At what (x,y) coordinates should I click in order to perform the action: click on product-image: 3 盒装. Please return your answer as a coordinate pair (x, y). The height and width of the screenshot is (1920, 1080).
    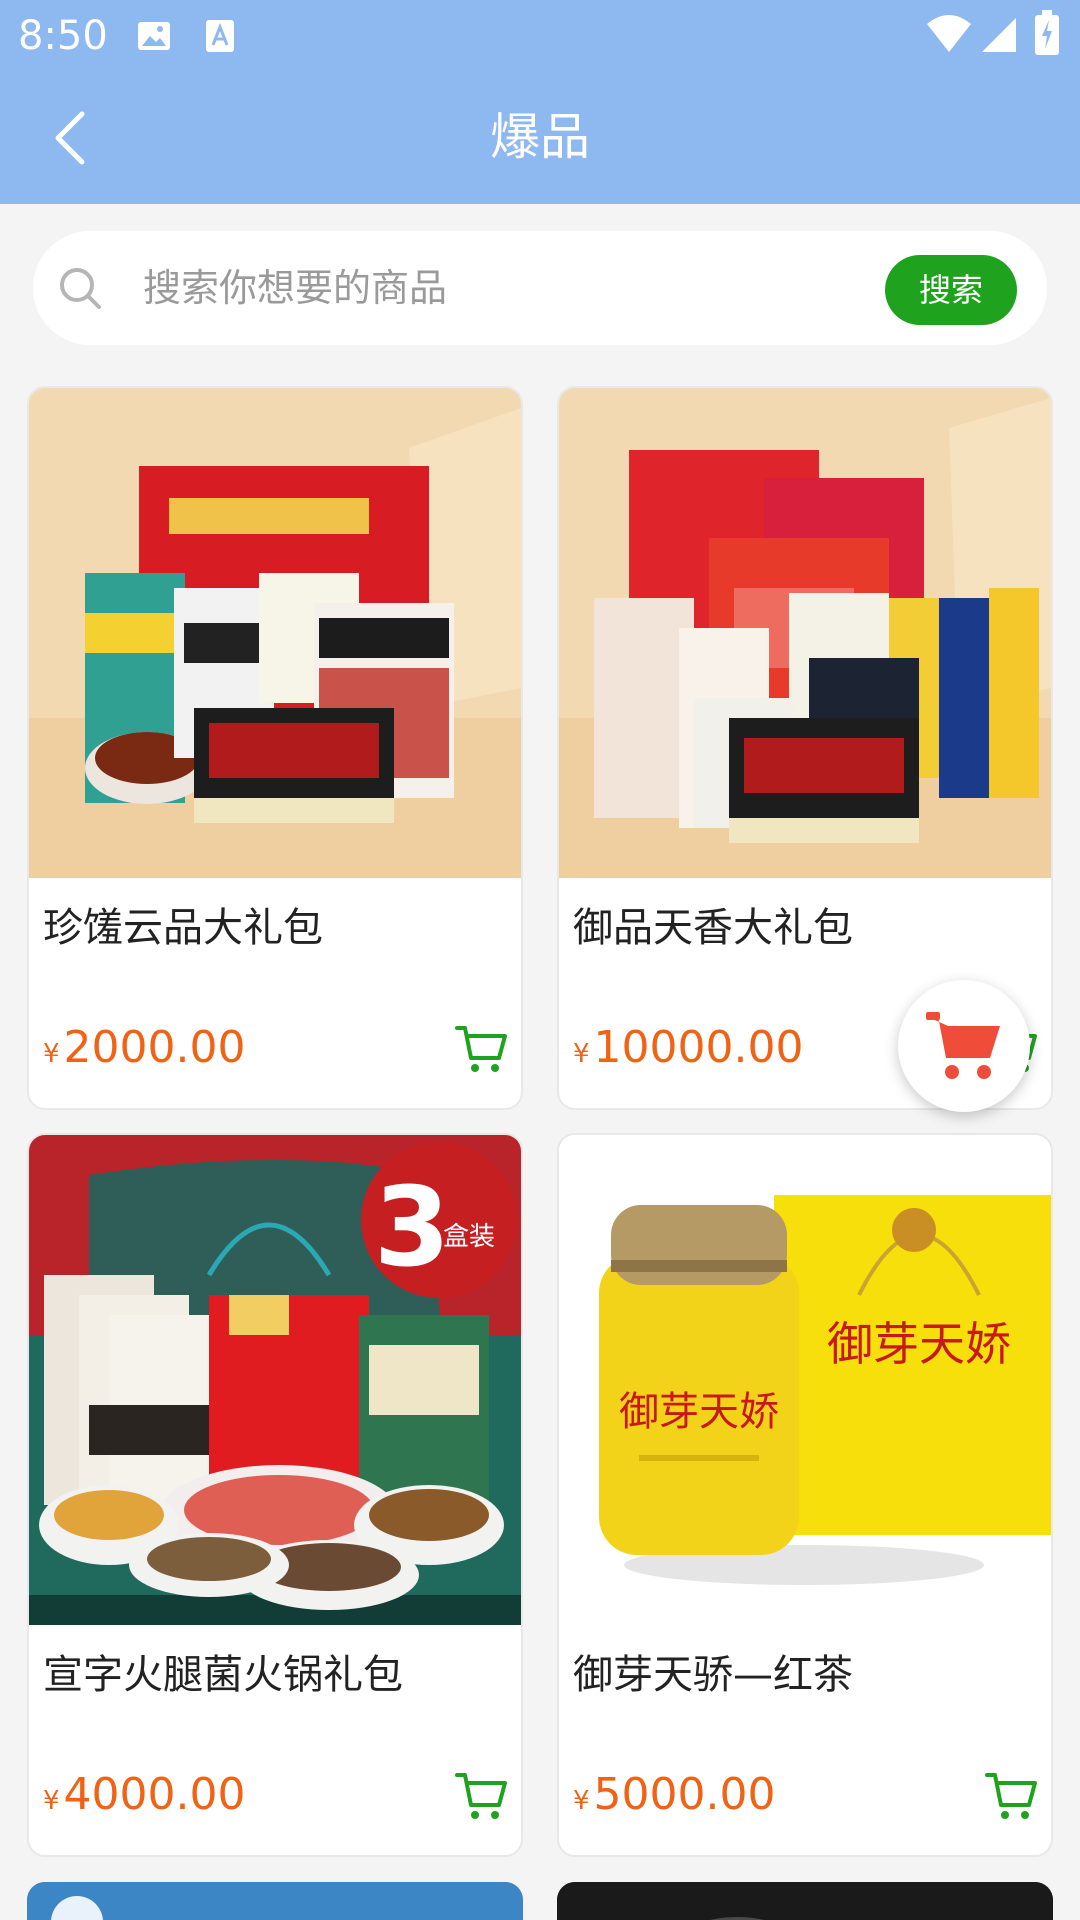
    Looking at the image, I should click on (275, 1380).